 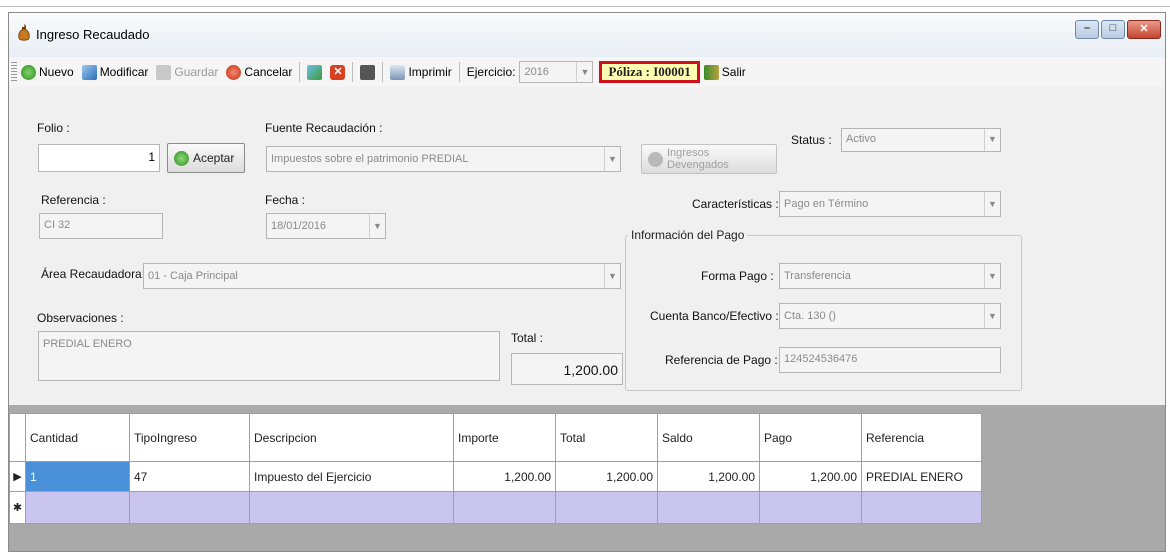 What do you see at coordinates (124, 72) in the screenshot?
I see `modificar-label: Modificar` at bounding box center [124, 72].